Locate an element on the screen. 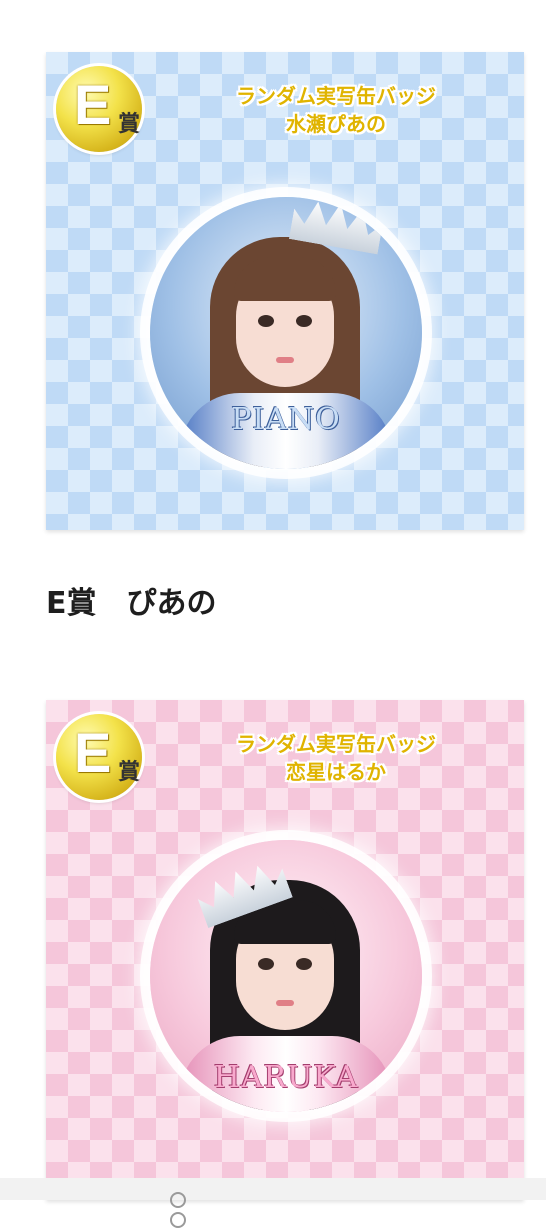 This screenshot has height=1232, width=546. badge-photo: HARUKA is located at coordinates (286, 976).